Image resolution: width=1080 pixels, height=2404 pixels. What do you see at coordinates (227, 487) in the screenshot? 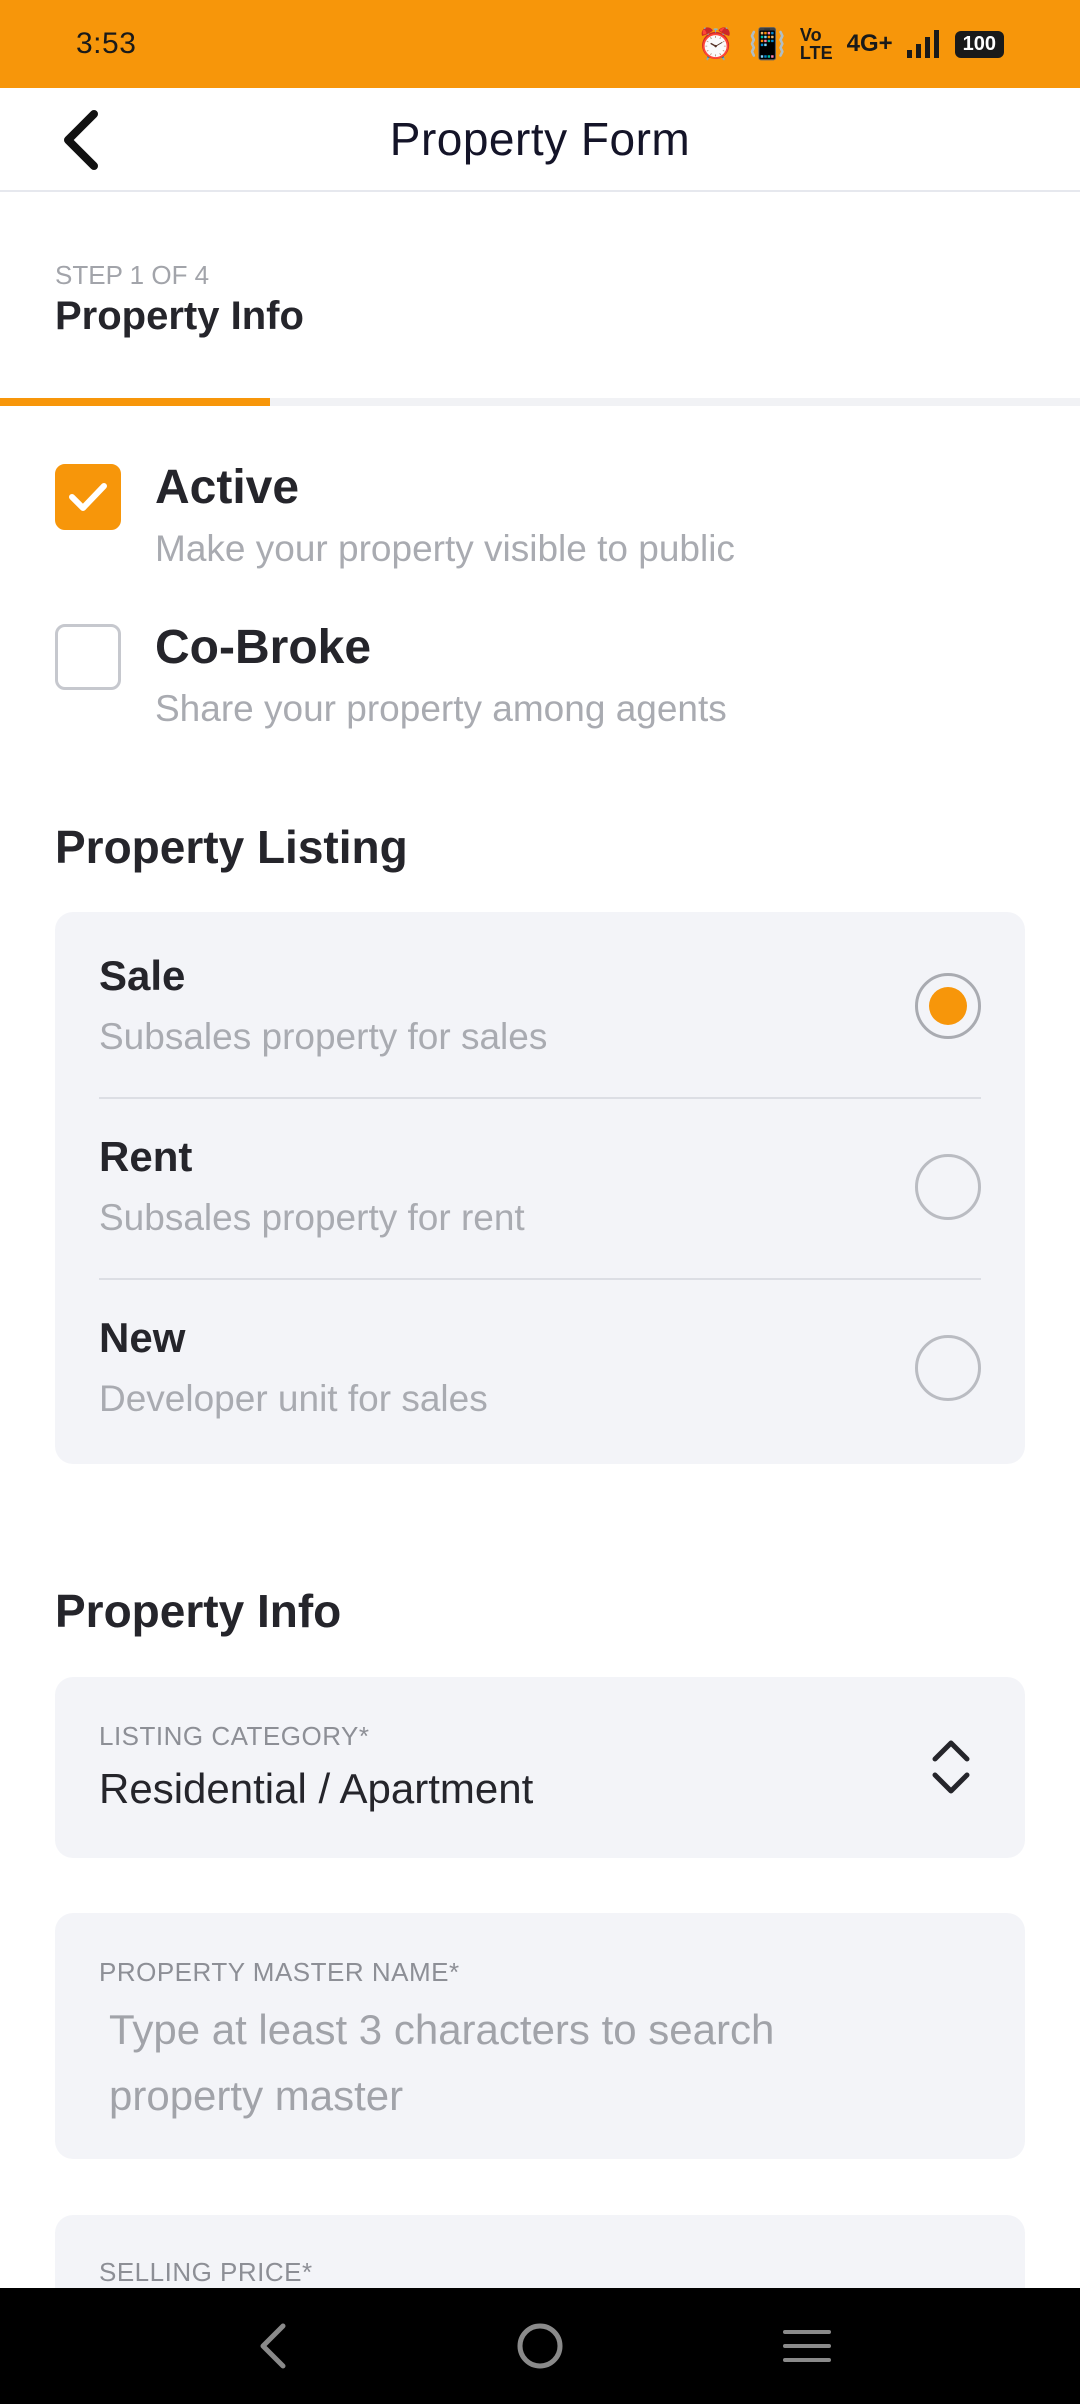
I see `active-title: Active` at bounding box center [227, 487].